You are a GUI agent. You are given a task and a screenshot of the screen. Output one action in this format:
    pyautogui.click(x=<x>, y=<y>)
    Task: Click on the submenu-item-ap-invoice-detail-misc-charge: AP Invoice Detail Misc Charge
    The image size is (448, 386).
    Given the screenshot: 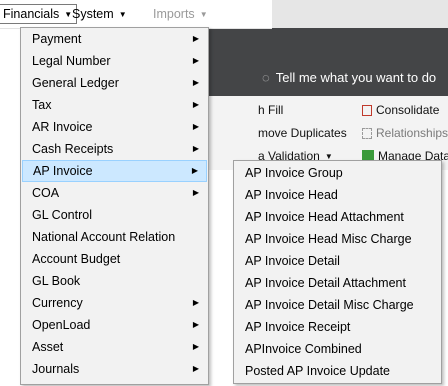 What is the action you would take?
    pyautogui.click(x=337, y=305)
    